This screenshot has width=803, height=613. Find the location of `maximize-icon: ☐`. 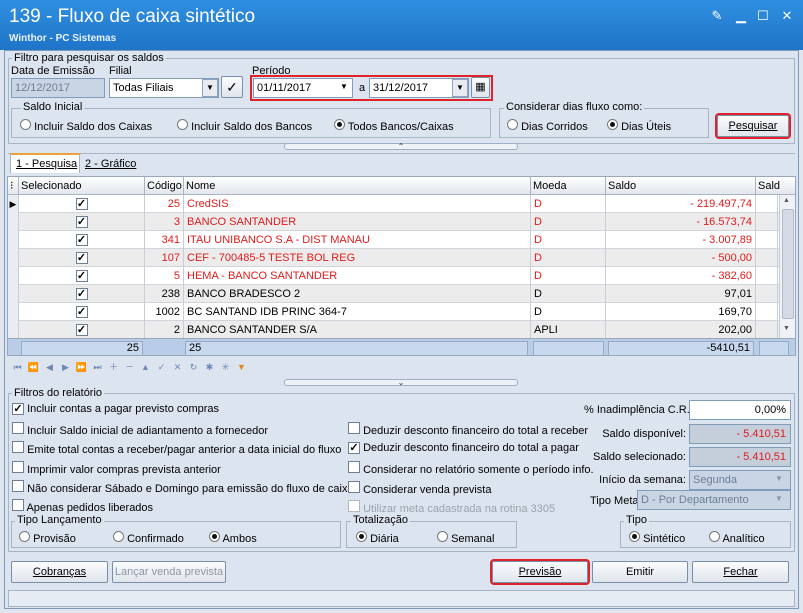

maximize-icon: ☐ is located at coordinates (763, 16).